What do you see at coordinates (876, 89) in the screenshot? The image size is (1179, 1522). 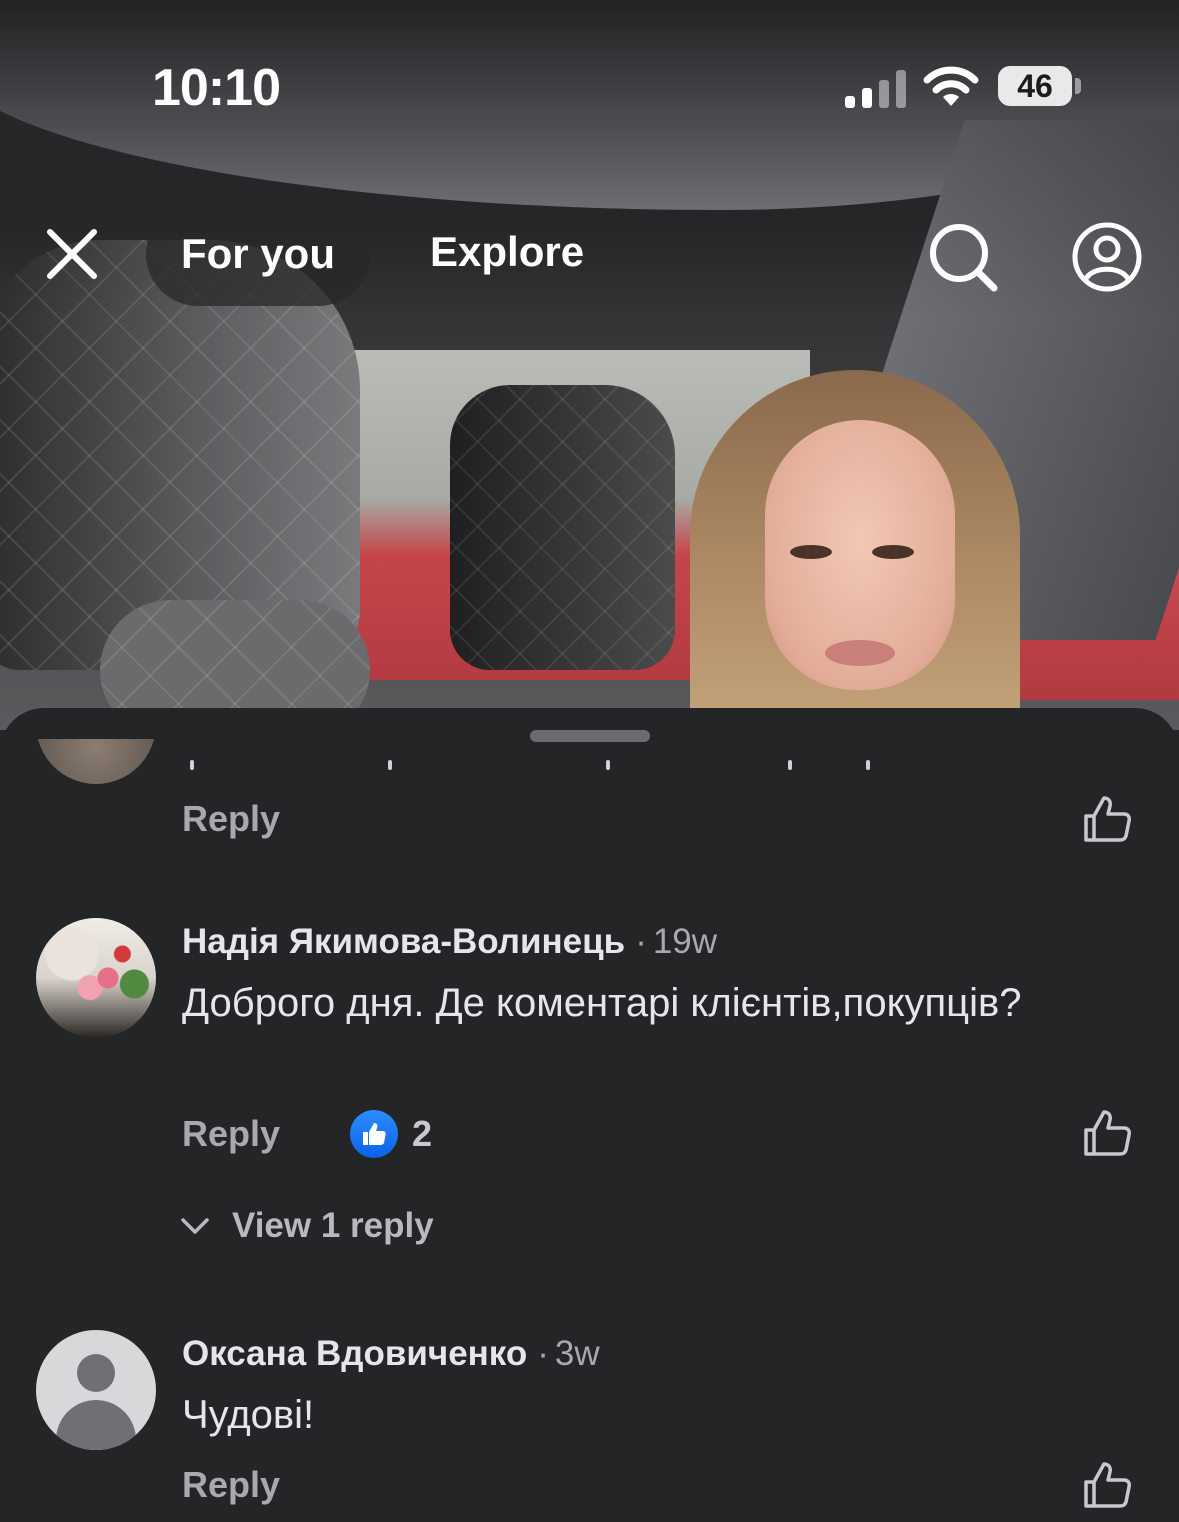 I see `signal-icon` at bounding box center [876, 89].